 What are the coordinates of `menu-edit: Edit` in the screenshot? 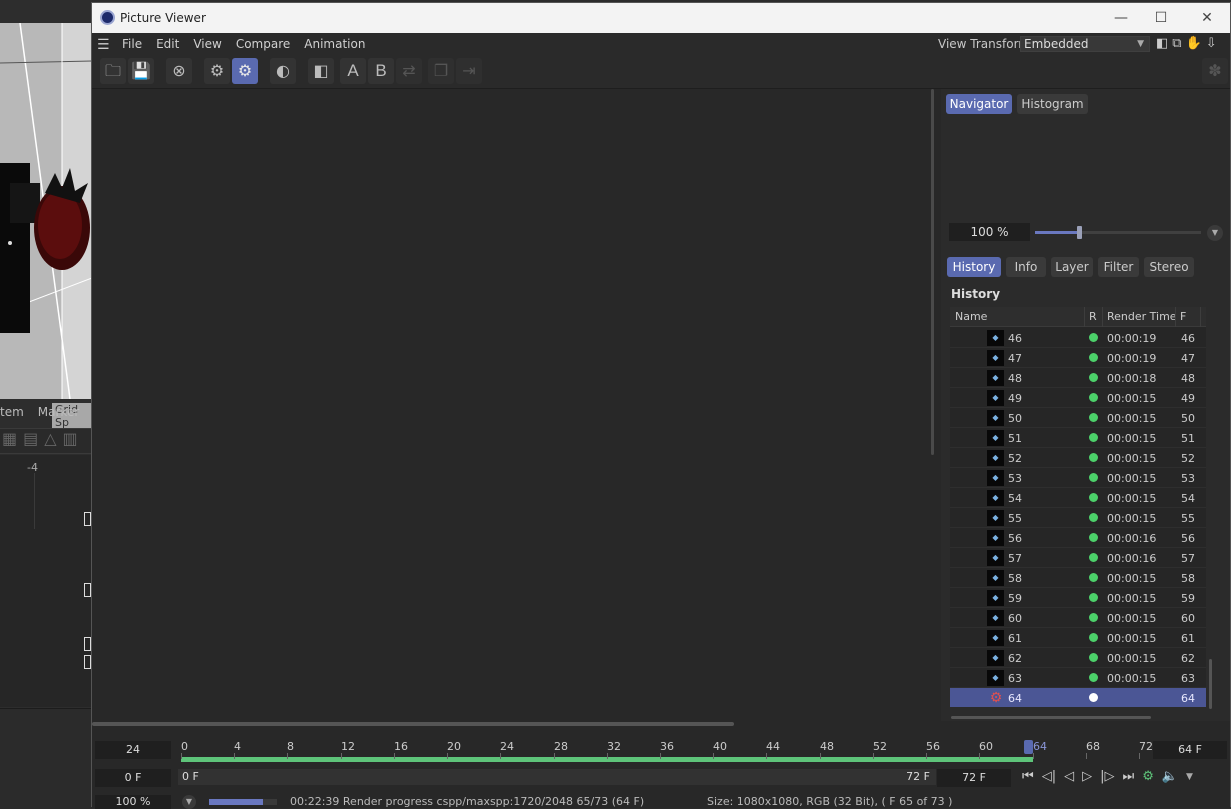 It's located at (167, 44).